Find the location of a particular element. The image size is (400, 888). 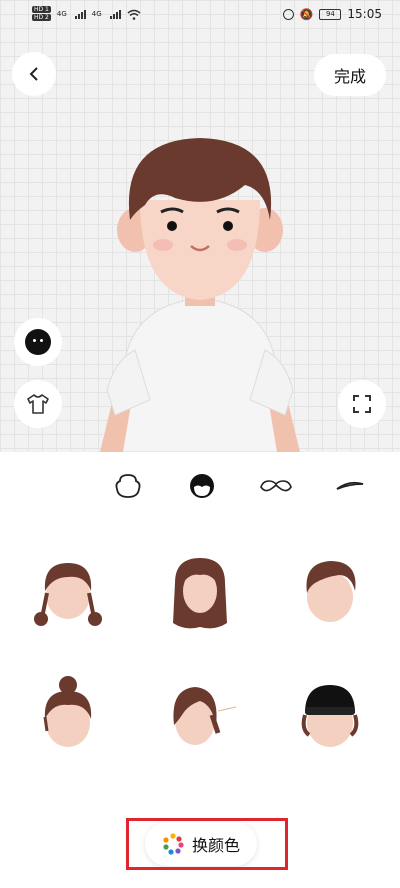

fullscreen-icon is located at coordinates (362, 404).